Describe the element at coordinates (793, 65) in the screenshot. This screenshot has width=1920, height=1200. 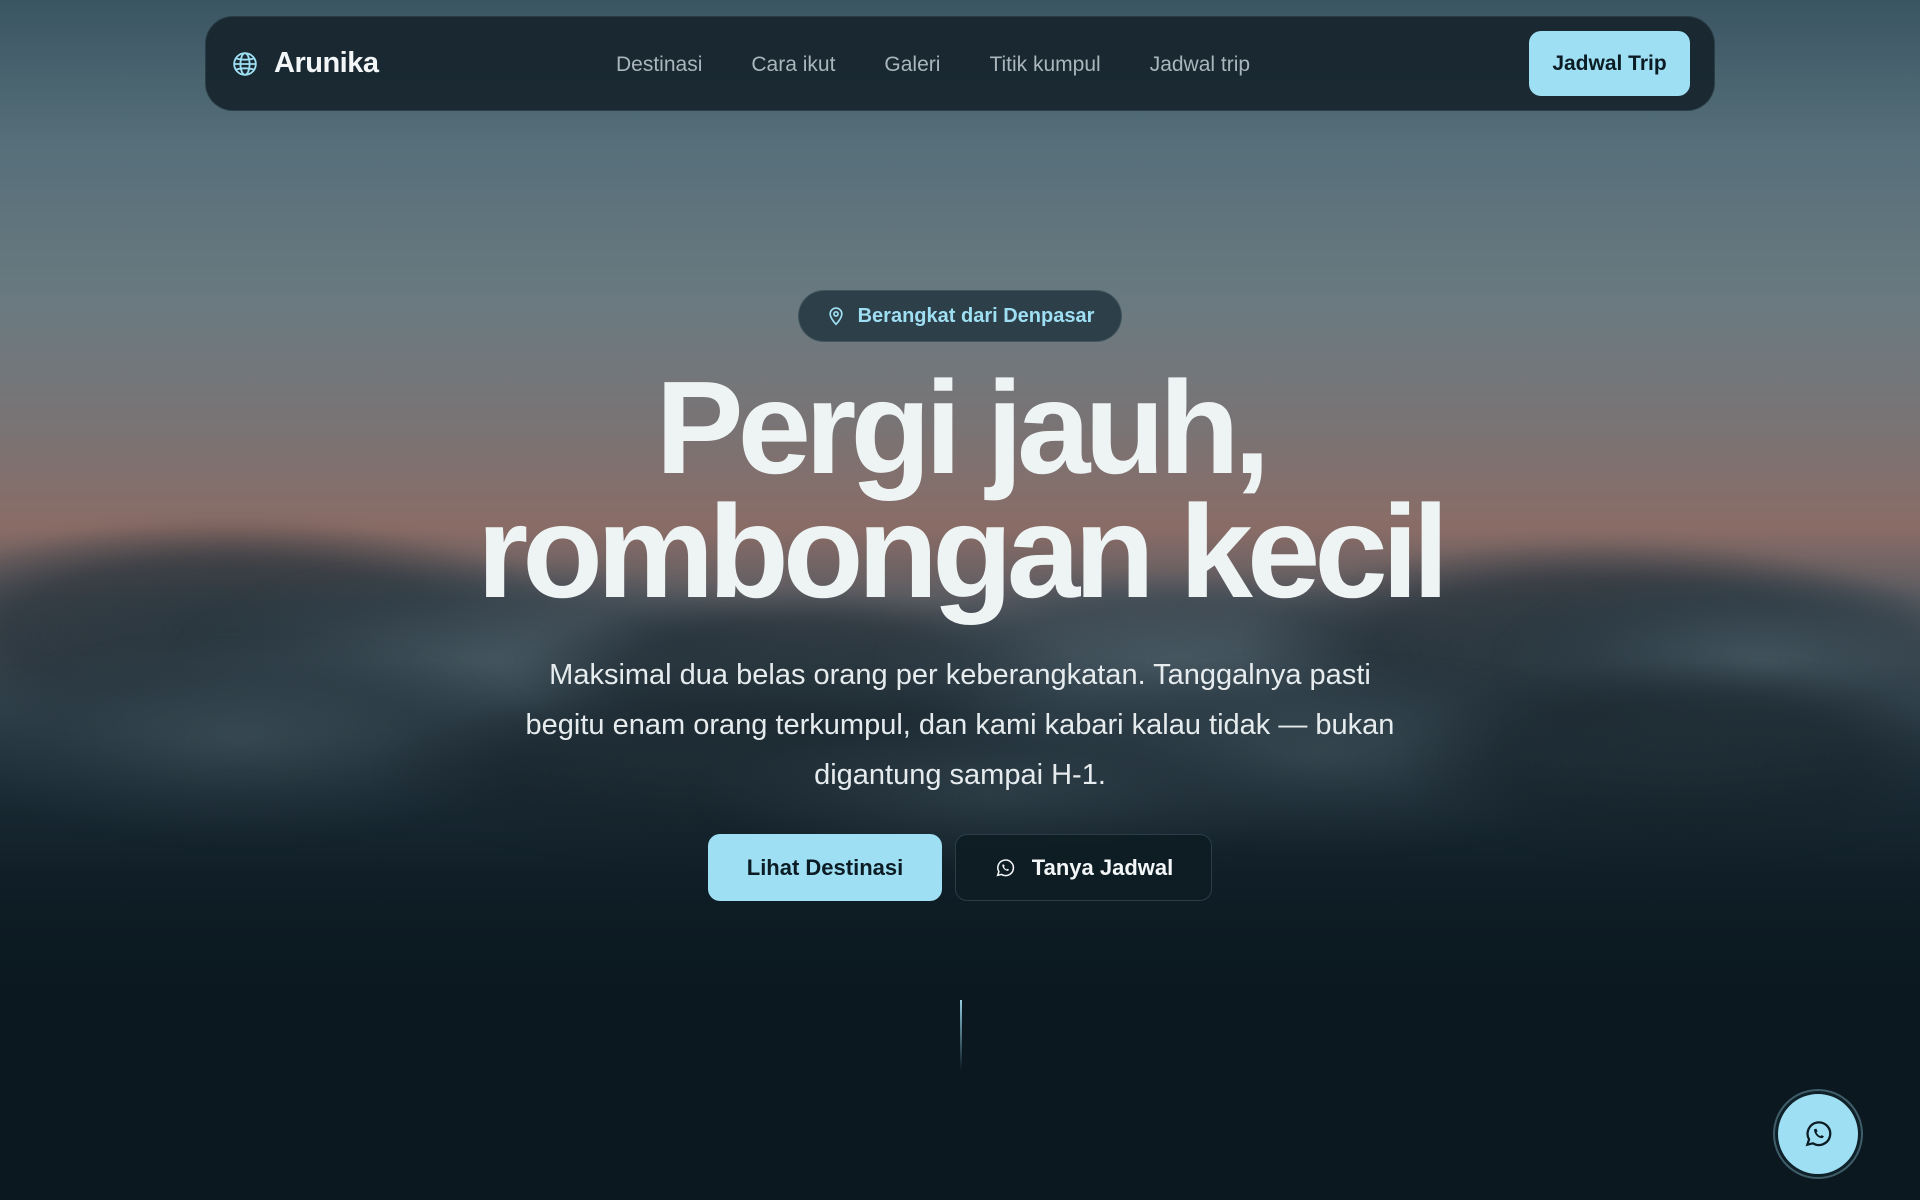
I see `nav-link-cara-ikut: Cara ikut` at that location.